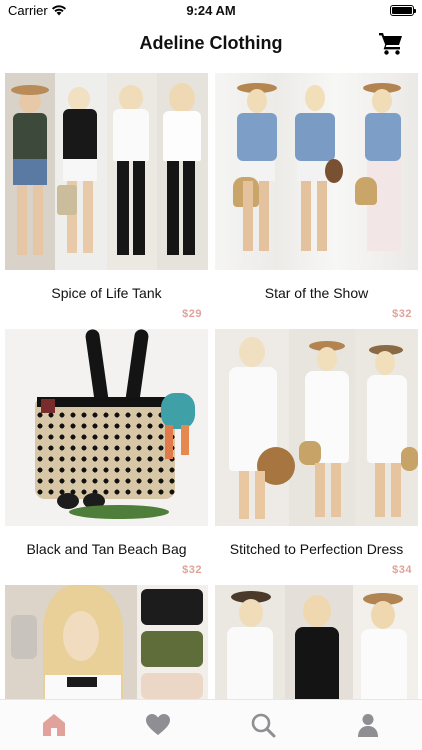 This screenshot has width=422, height=750. Describe the element at coordinates (106, 293) in the screenshot. I see `product-name: Spice of Life Tank` at that location.